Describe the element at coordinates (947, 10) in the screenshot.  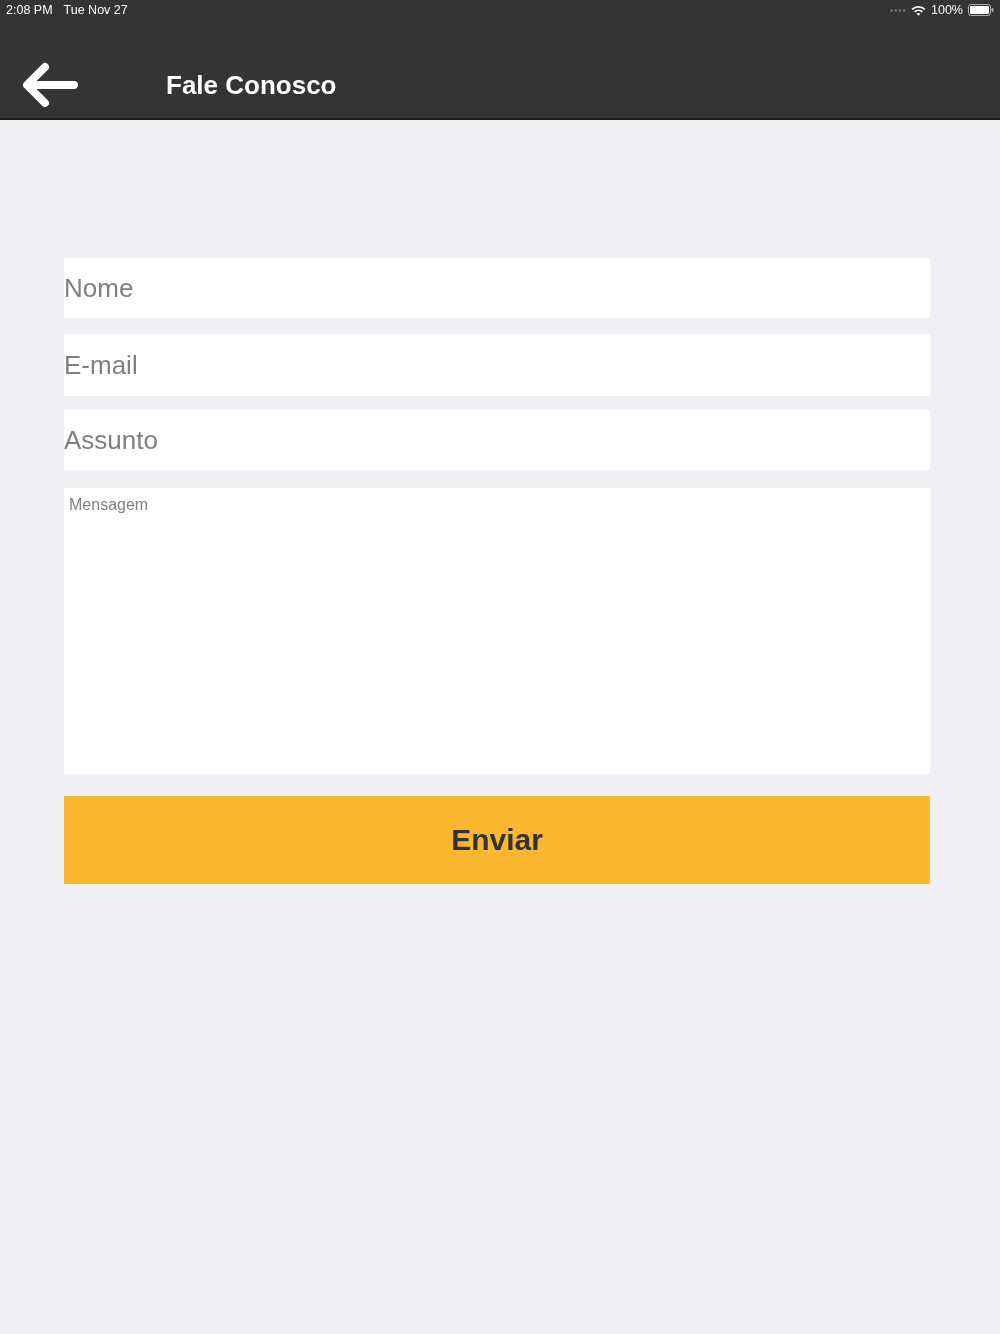
I see `battery-percent: 100%` at that location.